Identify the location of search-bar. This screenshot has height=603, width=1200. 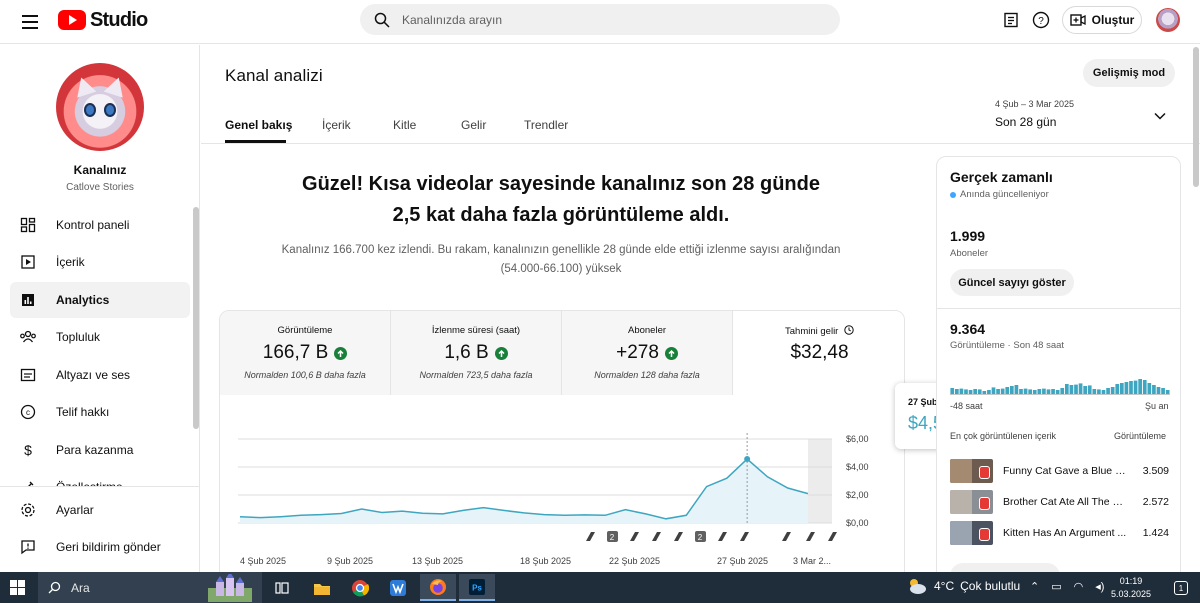
(600, 19).